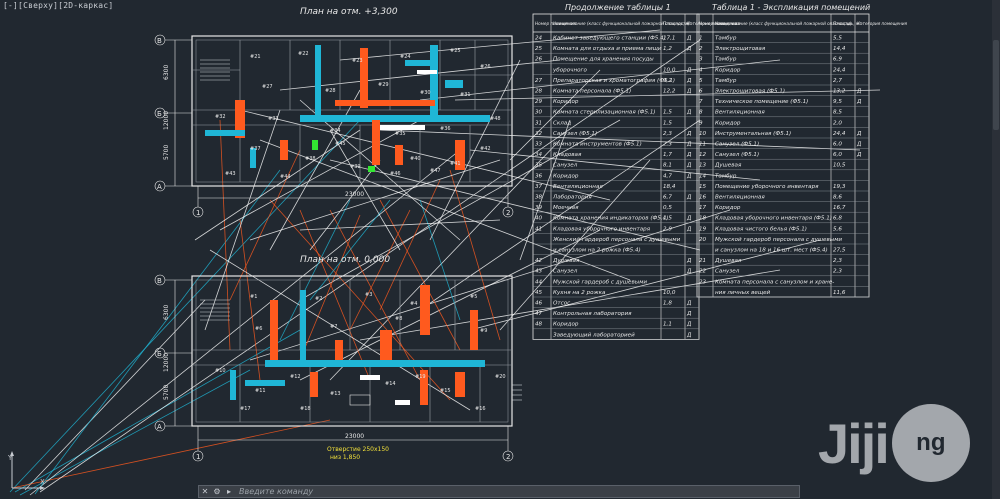 The width and height of the screenshot is (1000, 499). I want to click on lower-overall-dim: 23000, so click(354, 436).